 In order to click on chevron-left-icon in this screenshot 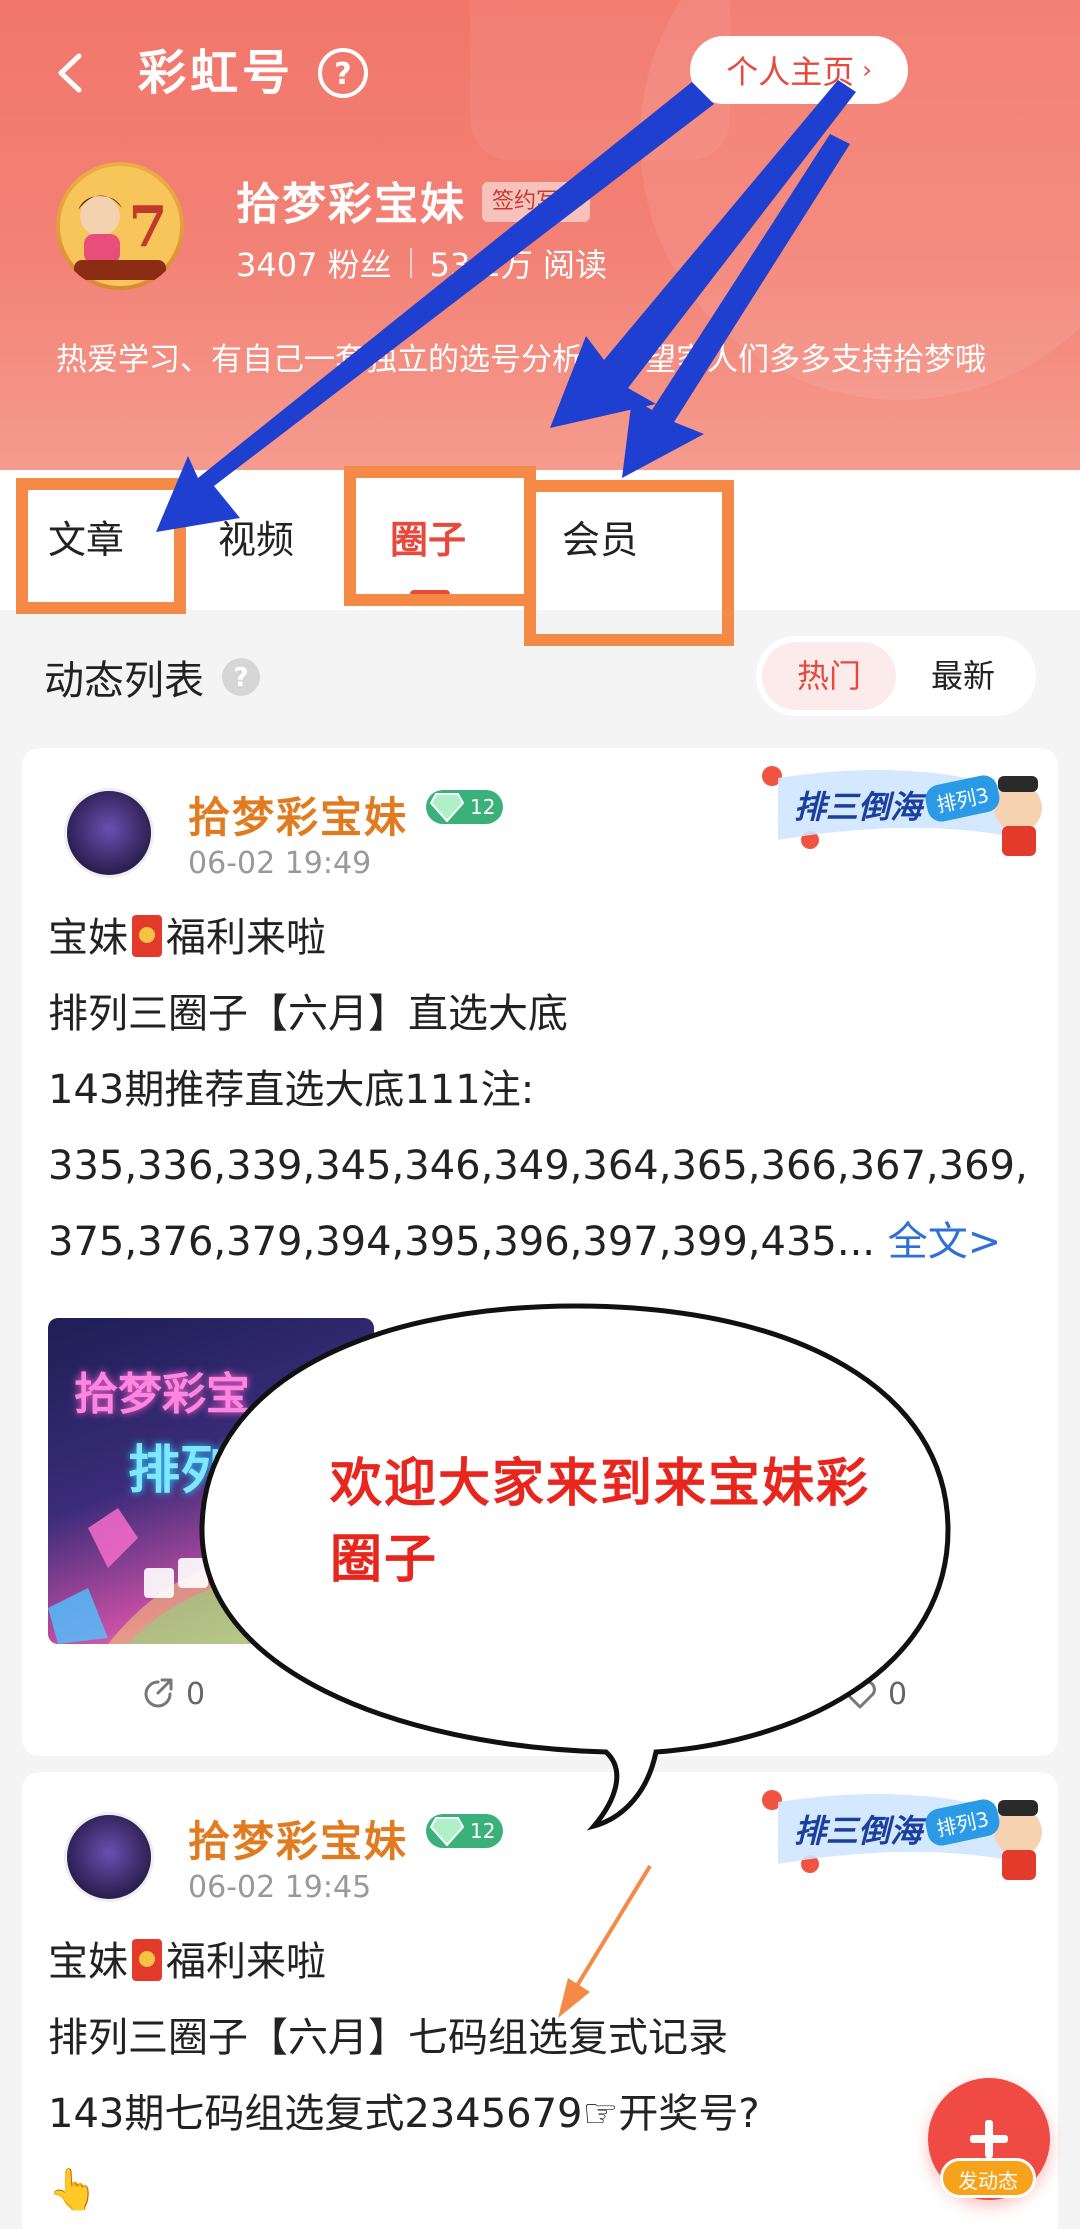, I will do `click(70, 73)`.